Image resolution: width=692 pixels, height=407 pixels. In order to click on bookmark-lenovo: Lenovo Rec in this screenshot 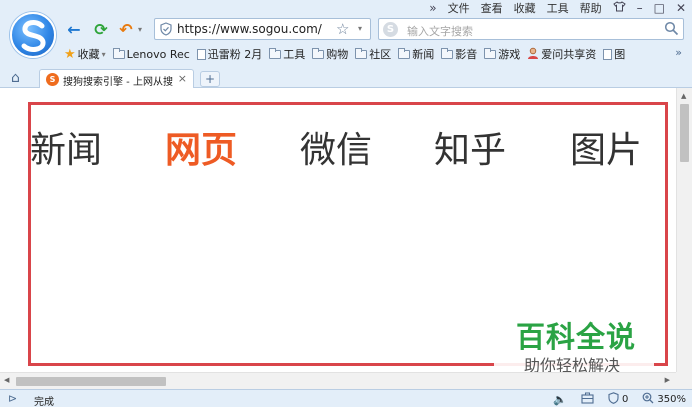, I will do `click(151, 54)`.